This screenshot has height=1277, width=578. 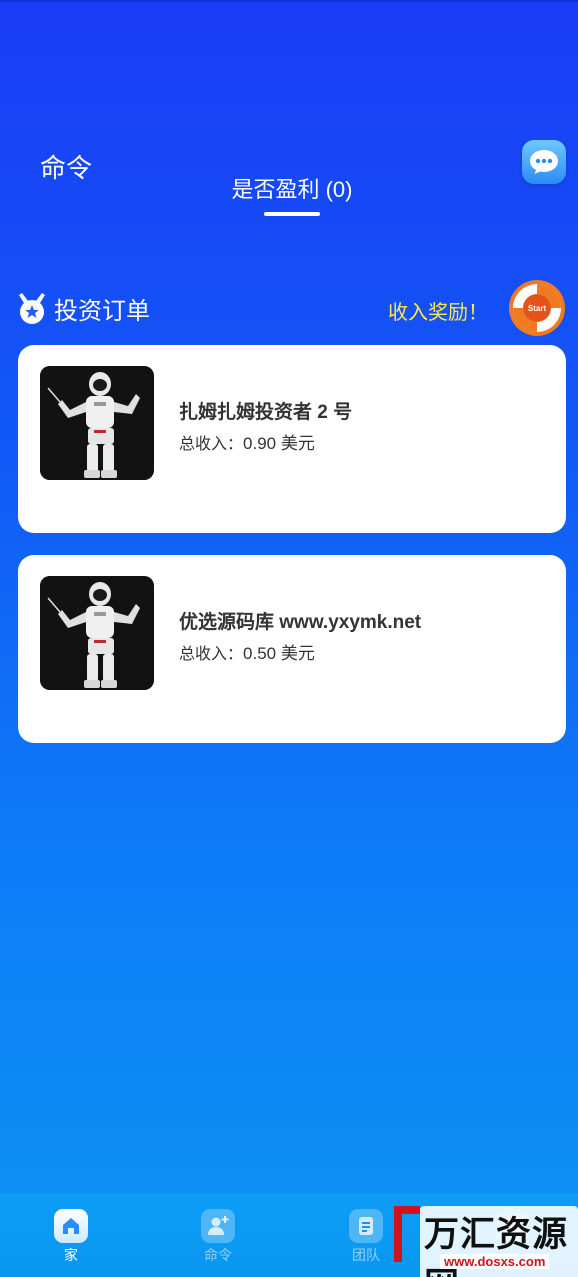 I want to click on section-header: 投资订单, so click(x=84, y=308).